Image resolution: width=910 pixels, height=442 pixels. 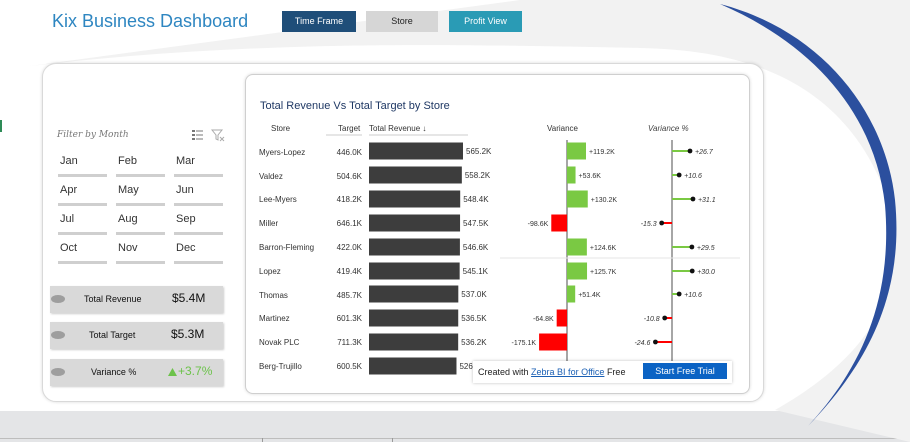 What do you see at coordinates (397, 128) in the screenshot?
I see `column-header-revenue: Total Revenue ↓` at bounding box center [397, 128].